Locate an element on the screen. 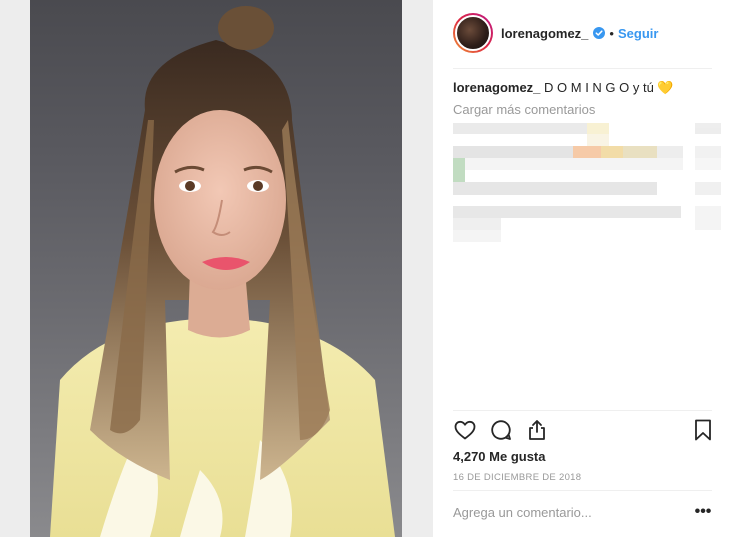 The height and width of the screenshot is (537, 733). actions-divider is located at coordinates (582, 410).